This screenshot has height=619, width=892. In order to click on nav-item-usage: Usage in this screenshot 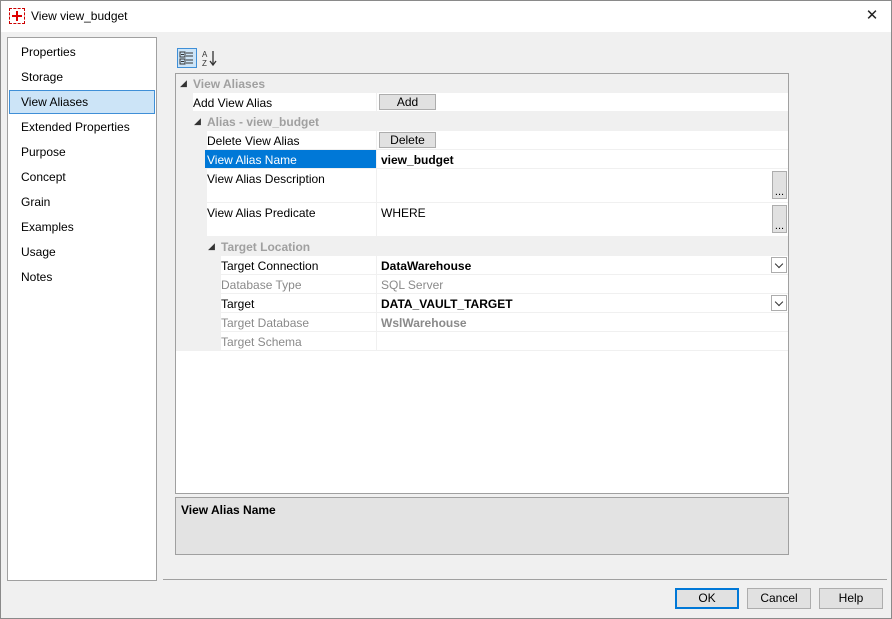, I will do `click(82, 252)`.